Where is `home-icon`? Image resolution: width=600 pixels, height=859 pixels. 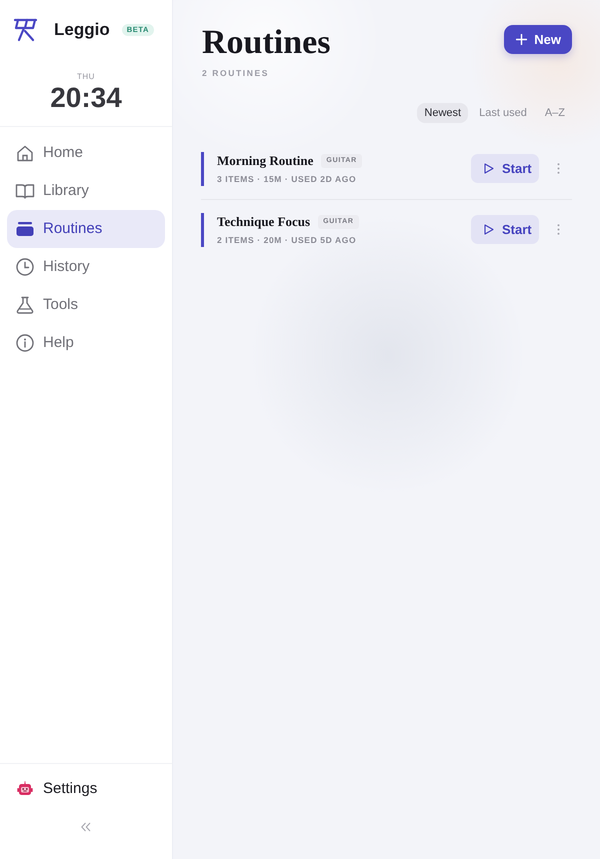 home-icon is located at coordinates (25, 153).